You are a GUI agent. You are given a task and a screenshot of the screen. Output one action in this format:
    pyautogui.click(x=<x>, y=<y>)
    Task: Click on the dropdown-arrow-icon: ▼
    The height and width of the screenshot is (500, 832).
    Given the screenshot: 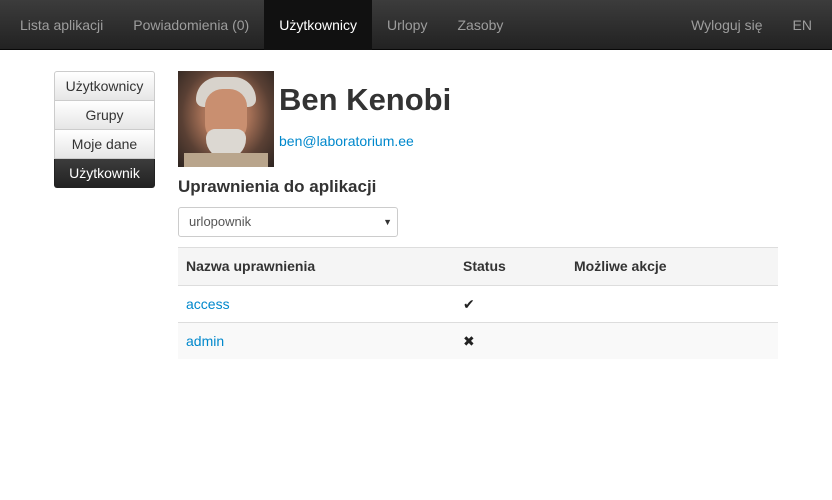 What is the action you would take?
    pyautogui.click(x=387, y=222)
    